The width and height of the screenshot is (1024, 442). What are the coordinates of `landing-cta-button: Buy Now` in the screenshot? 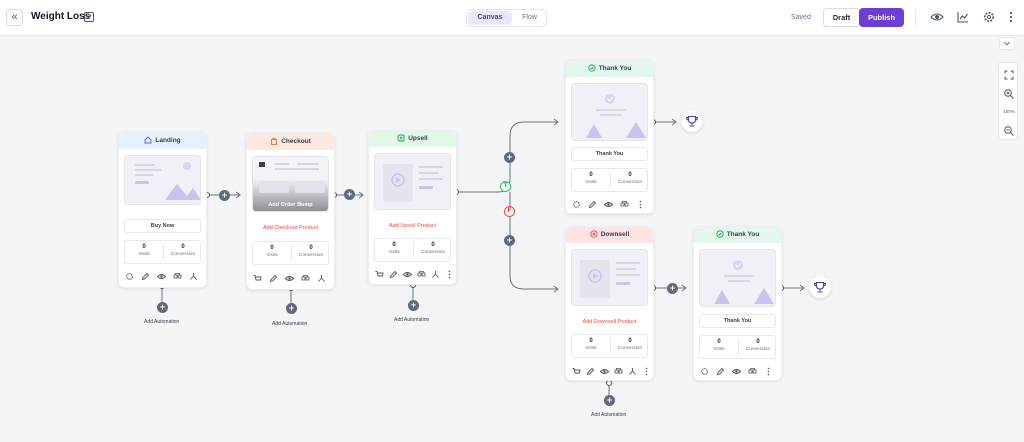 It's located at (162, 226).